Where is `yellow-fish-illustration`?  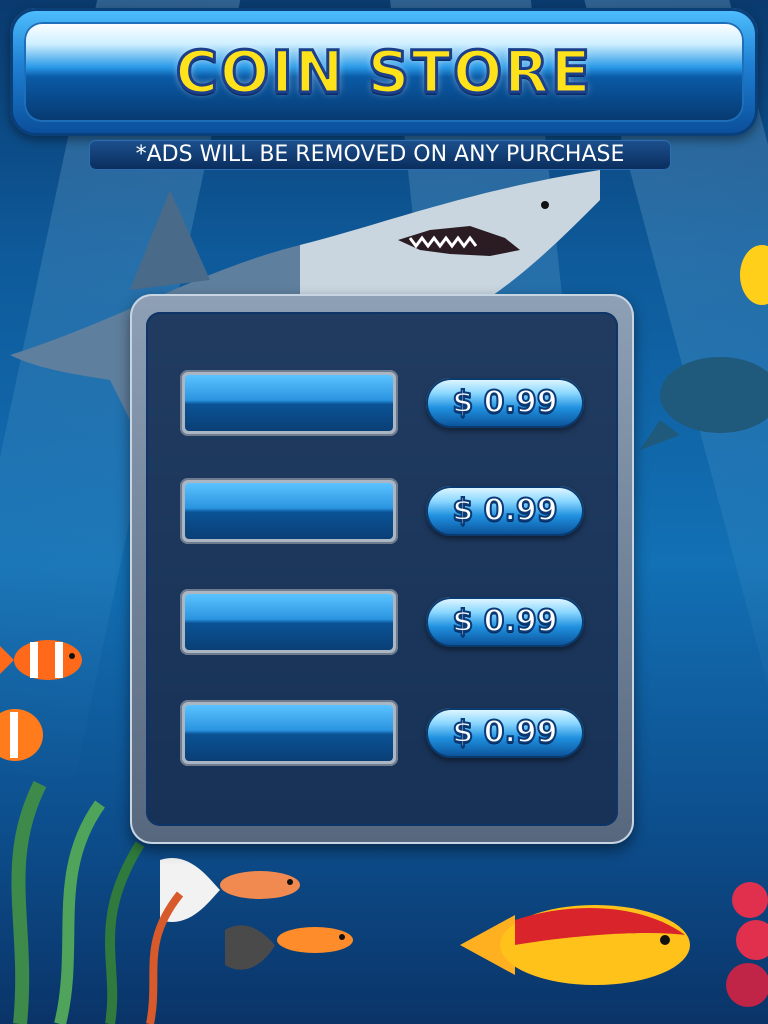 yellow-fish-illustration is located at coordinates (754, 275).